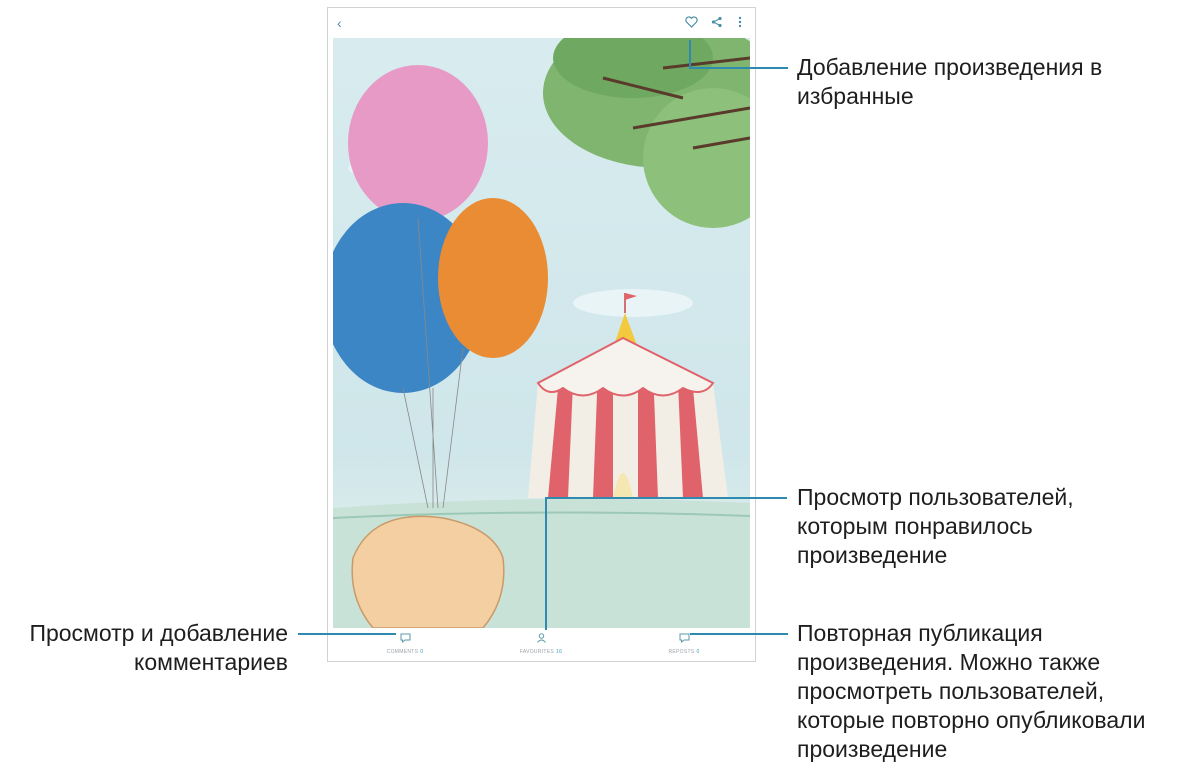 The image size is (1183, 773). I want to click on heart-icon, so click(691, 23).